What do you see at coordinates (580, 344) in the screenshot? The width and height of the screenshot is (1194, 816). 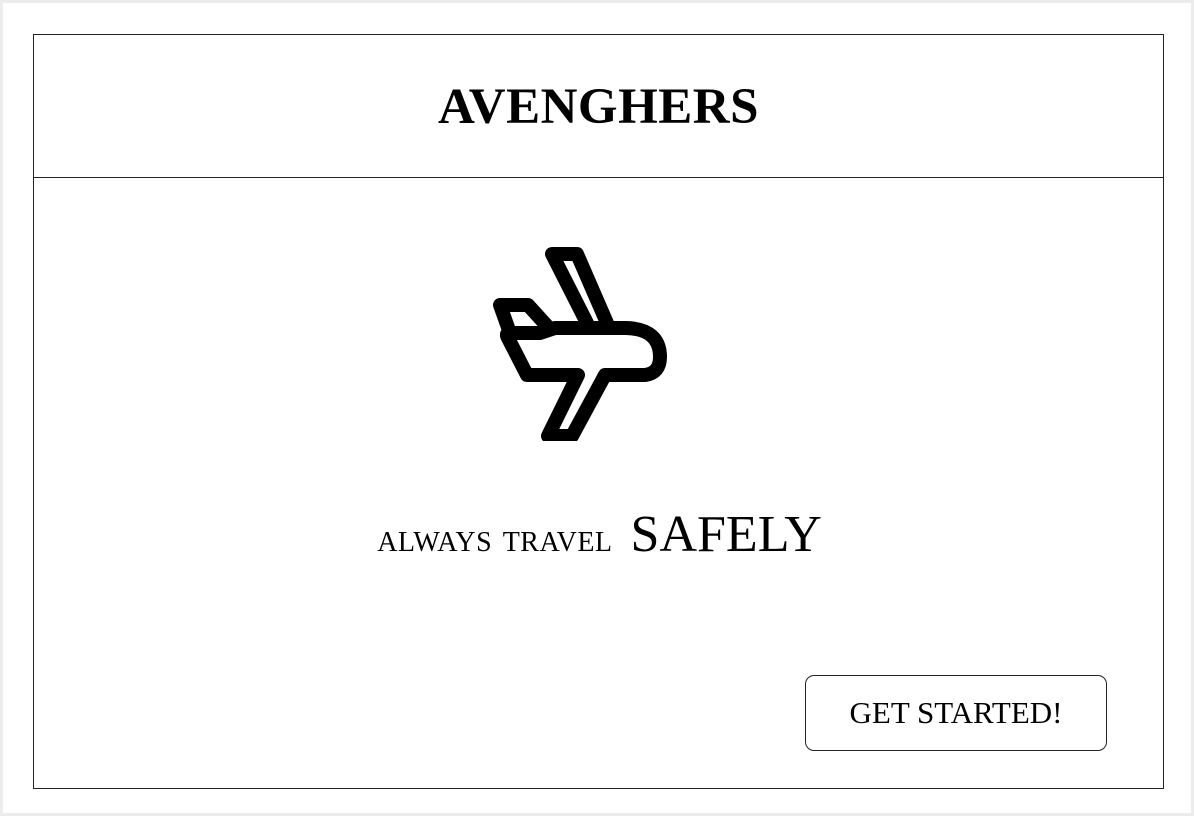 I see `airplane-icon` at bounding box center [580, 344].